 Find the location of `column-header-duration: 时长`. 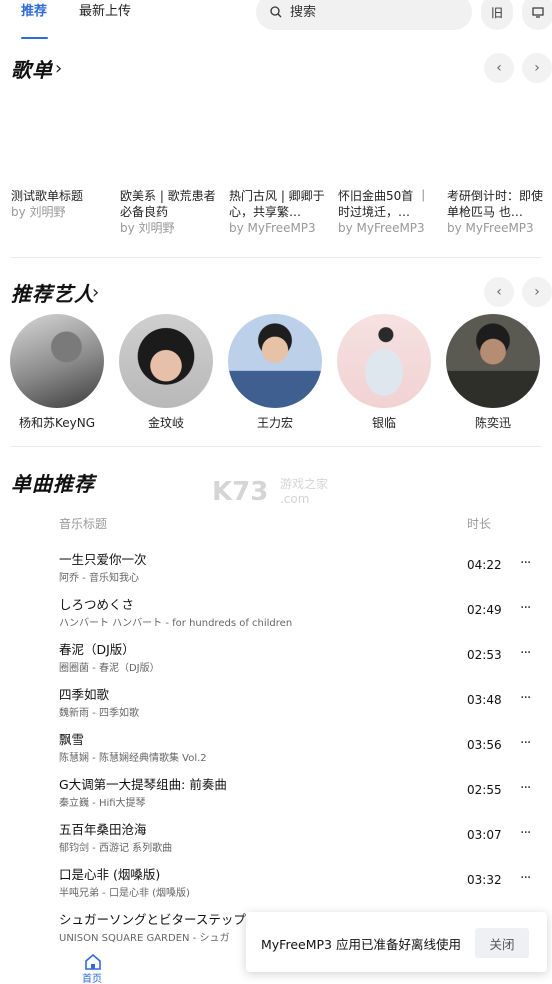

column-header-duration: 时长 is located at coordinates (479, 524).